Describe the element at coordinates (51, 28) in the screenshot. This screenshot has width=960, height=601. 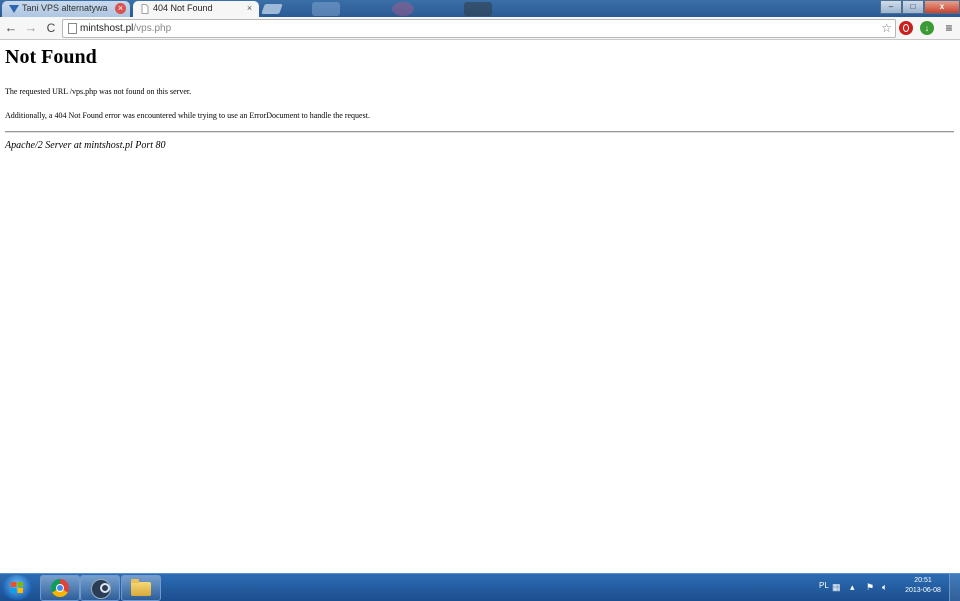
I see `reload-button: C` at that location.